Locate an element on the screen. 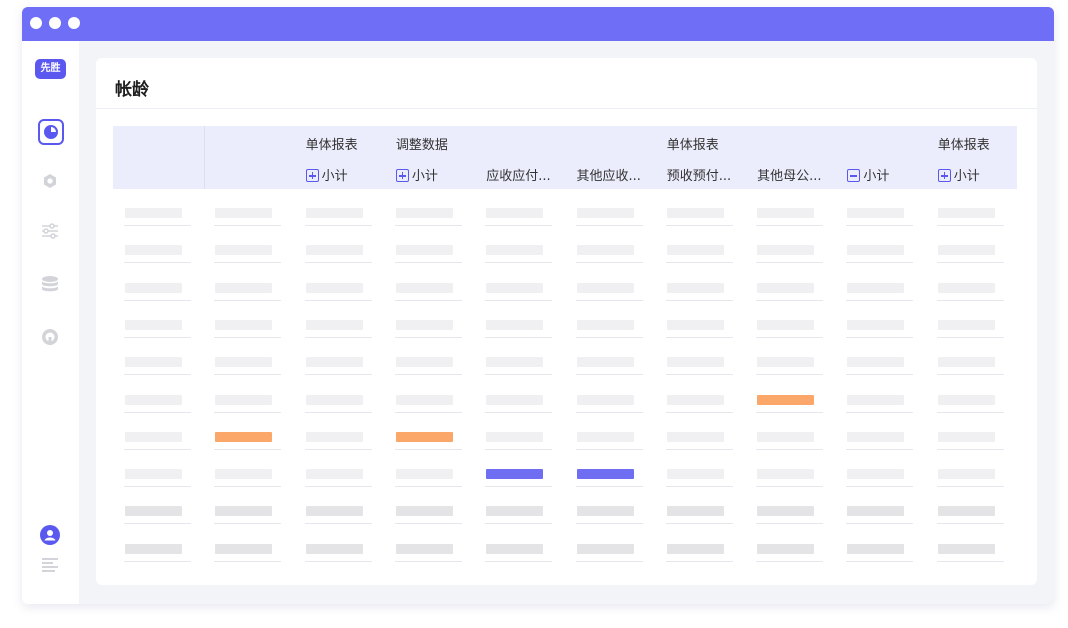  nav-user is located at coordinates (50, 535).